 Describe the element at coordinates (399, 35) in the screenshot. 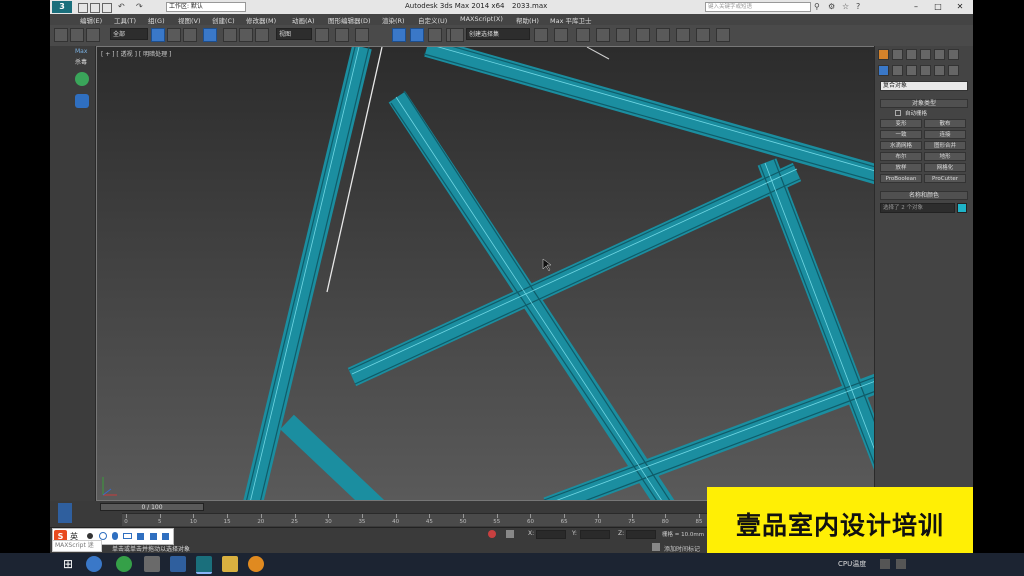

I see `snap-3d-icon` at that location.